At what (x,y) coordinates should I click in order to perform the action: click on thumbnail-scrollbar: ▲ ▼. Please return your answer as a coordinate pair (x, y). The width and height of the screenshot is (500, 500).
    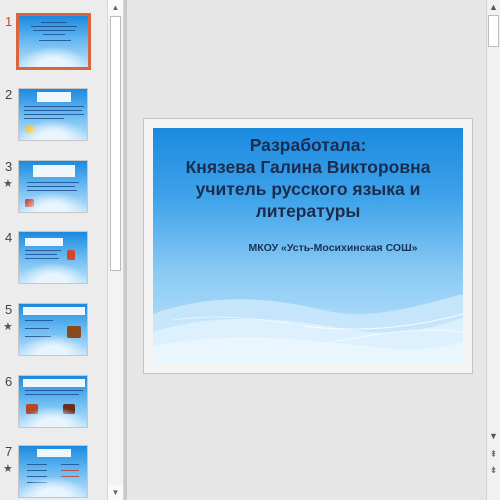
    Looking at the image, I should click on (115, 250).